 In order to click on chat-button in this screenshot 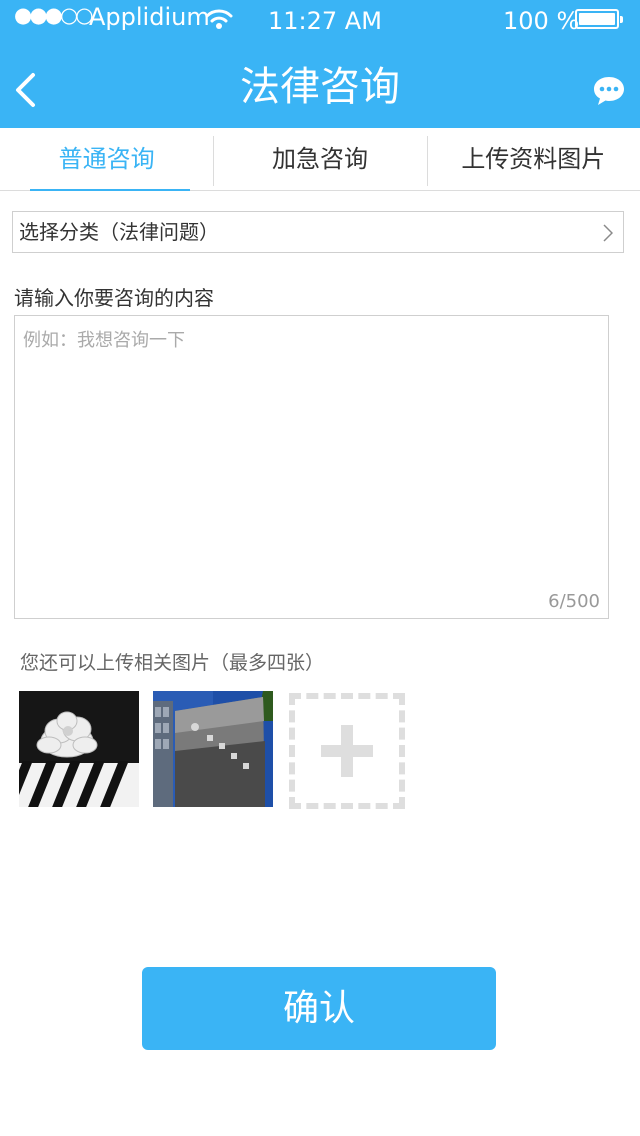, I will do `click(609, 91)`.